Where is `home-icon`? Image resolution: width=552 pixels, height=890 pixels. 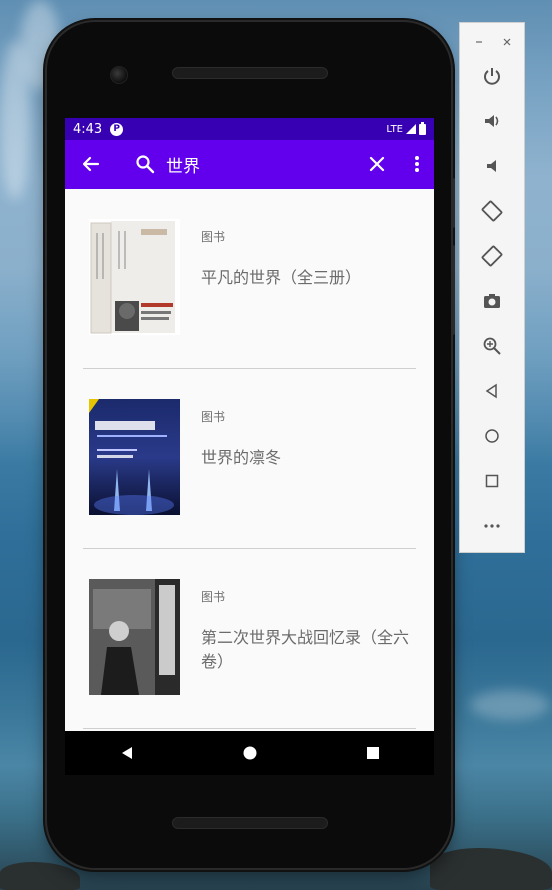
home-icon is located at coordinates (492, 436).